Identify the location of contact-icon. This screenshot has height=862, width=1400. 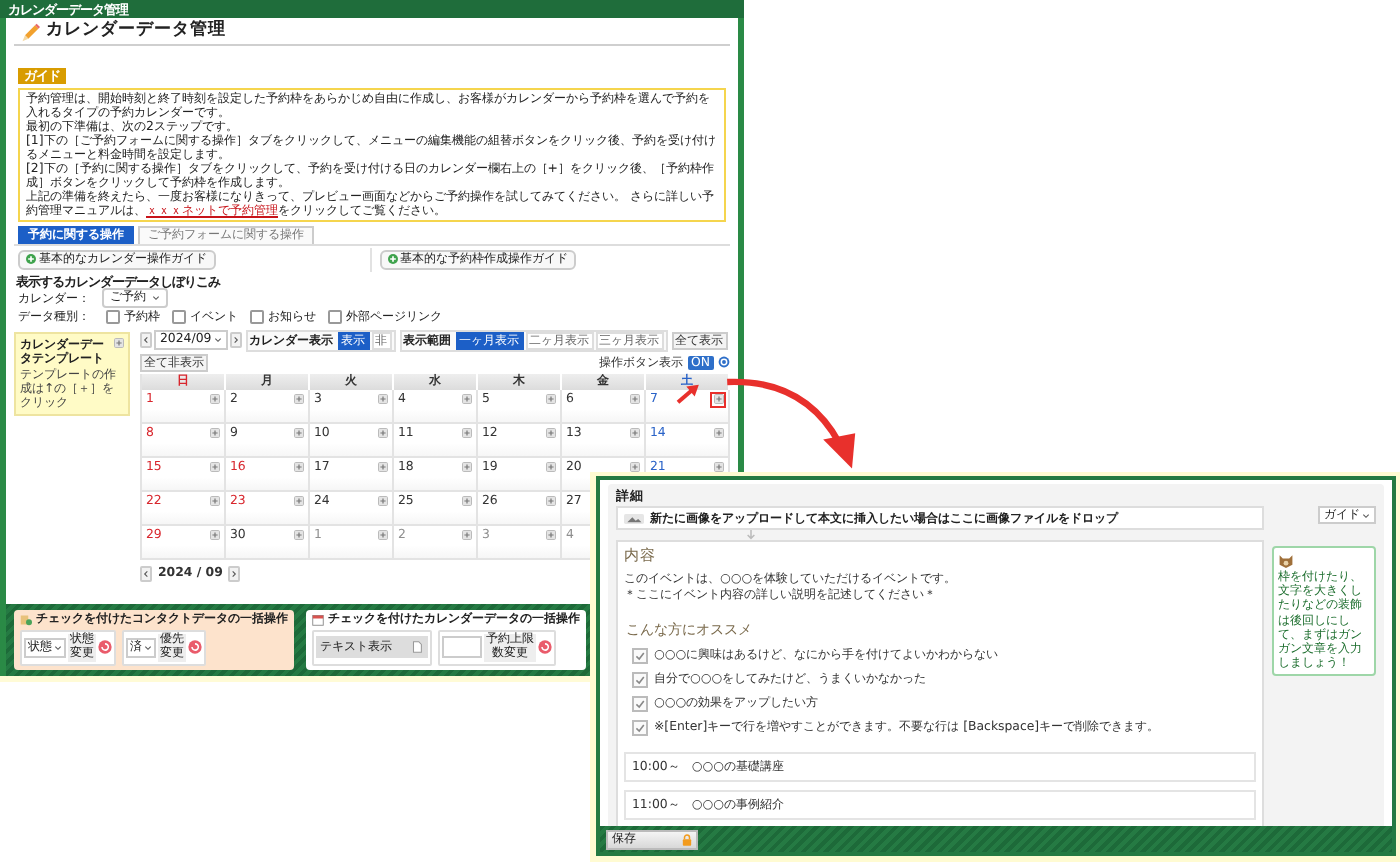
(26, 619).